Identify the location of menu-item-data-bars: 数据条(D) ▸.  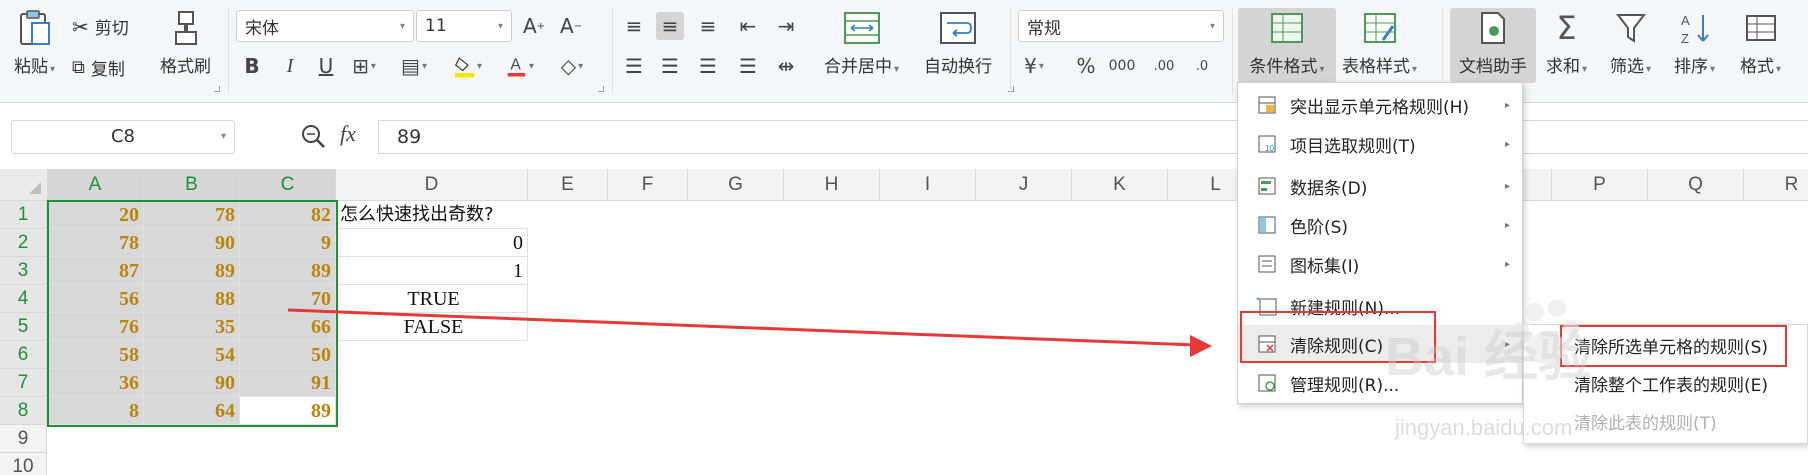
(1380, 186).